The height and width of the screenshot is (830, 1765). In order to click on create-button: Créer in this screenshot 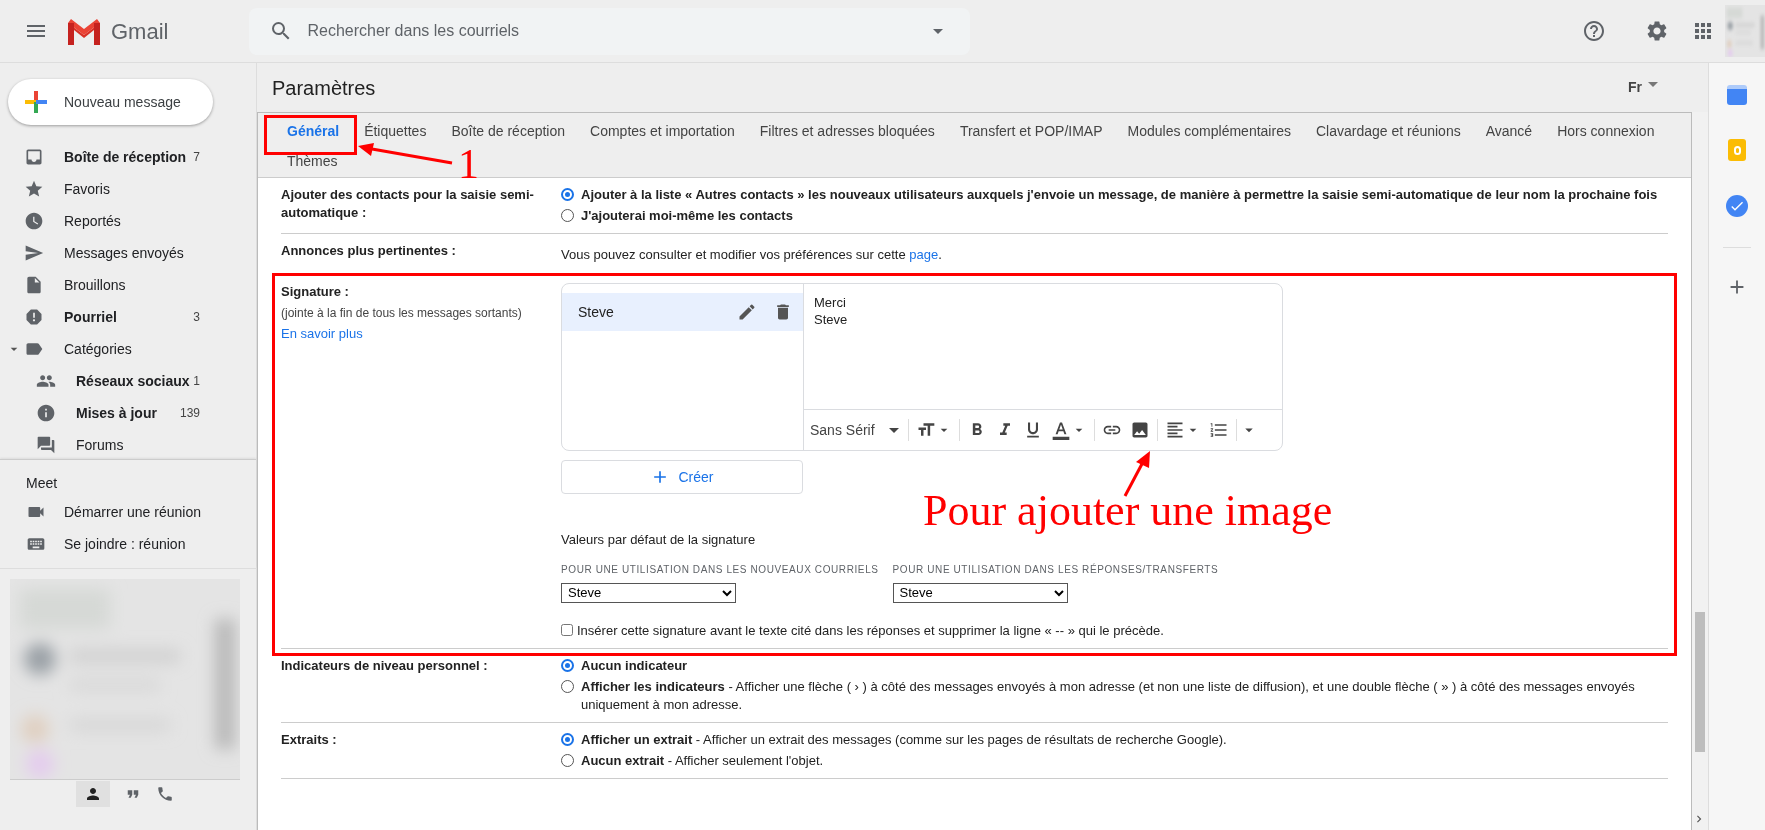, I will do `click(682, 477)`.